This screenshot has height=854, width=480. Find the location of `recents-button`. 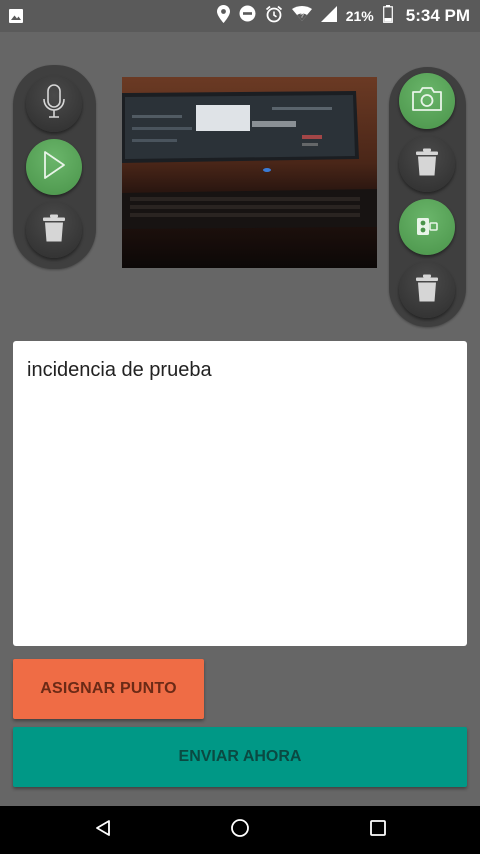

recents-button is located at coordinates (378, 830).